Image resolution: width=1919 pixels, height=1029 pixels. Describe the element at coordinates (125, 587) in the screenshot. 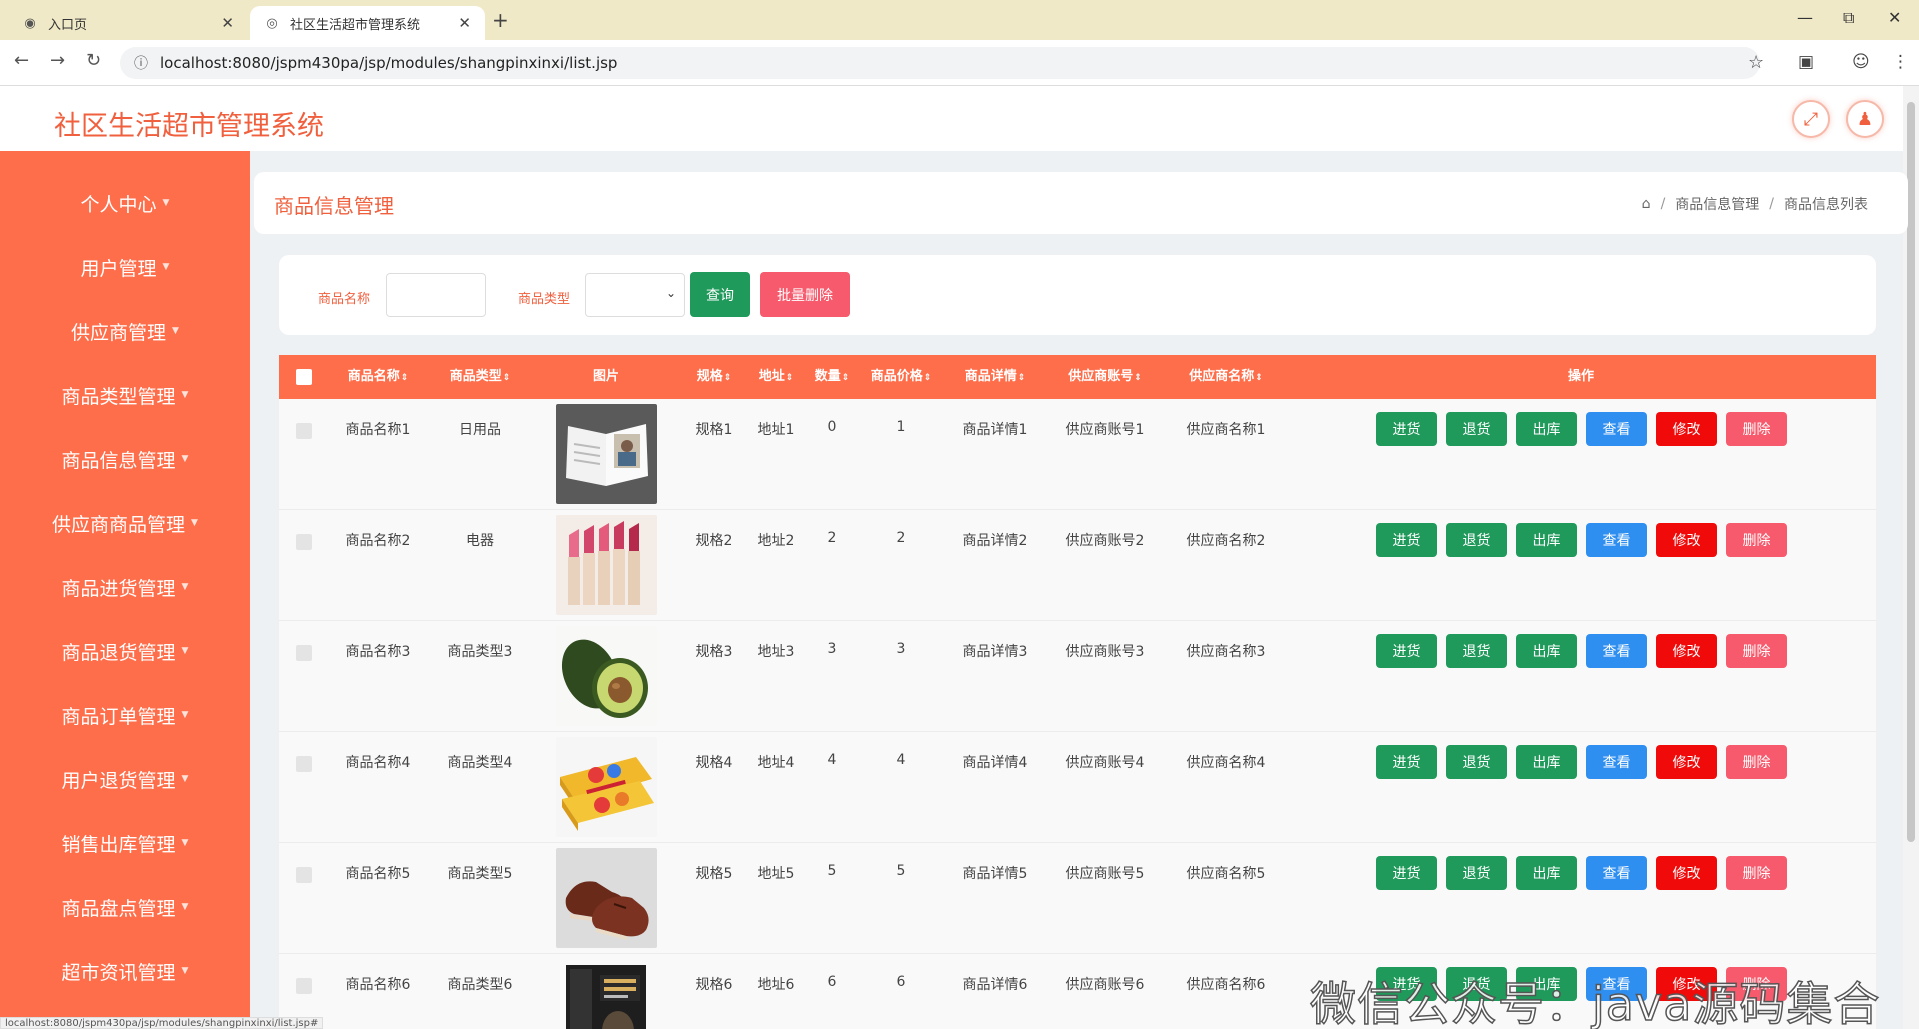

I see `sidebar-item-purchasing: 商品进货管理 ▼` at that location.